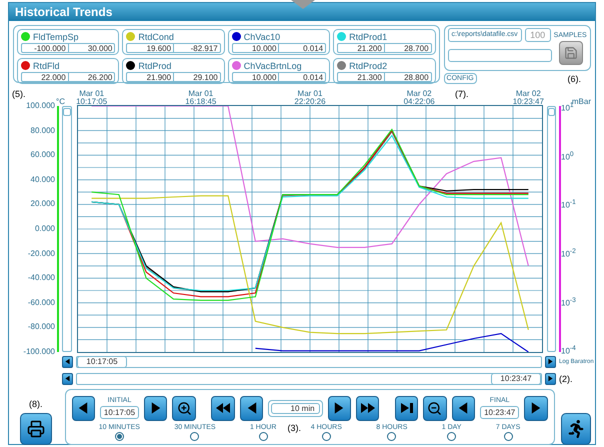  I want to click on time-axis-label: Mar 02 04:22:06, so click(419, 98).